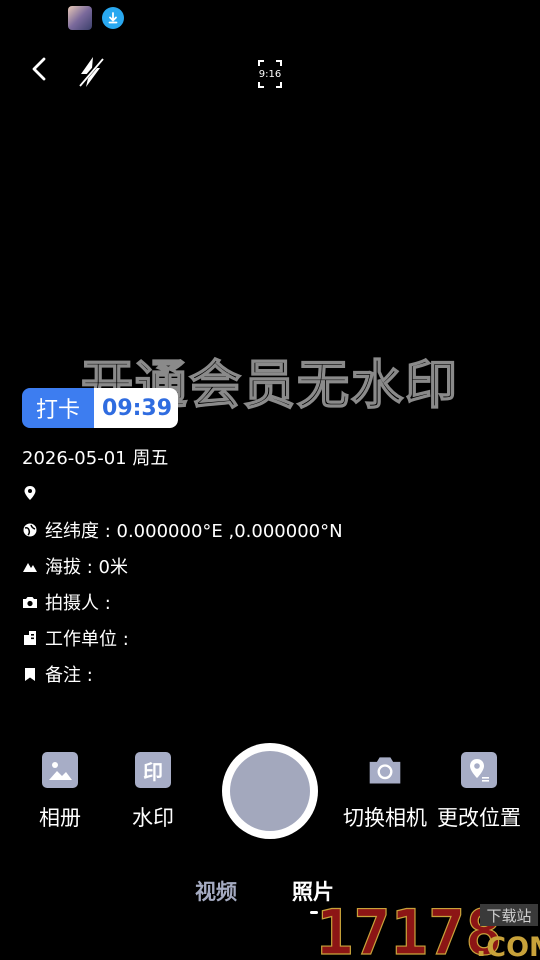  What do you see at coordinates (153, 792) in the screenshot?
I see `watermark-button: 印 水印` at bounding box center [153, 792].